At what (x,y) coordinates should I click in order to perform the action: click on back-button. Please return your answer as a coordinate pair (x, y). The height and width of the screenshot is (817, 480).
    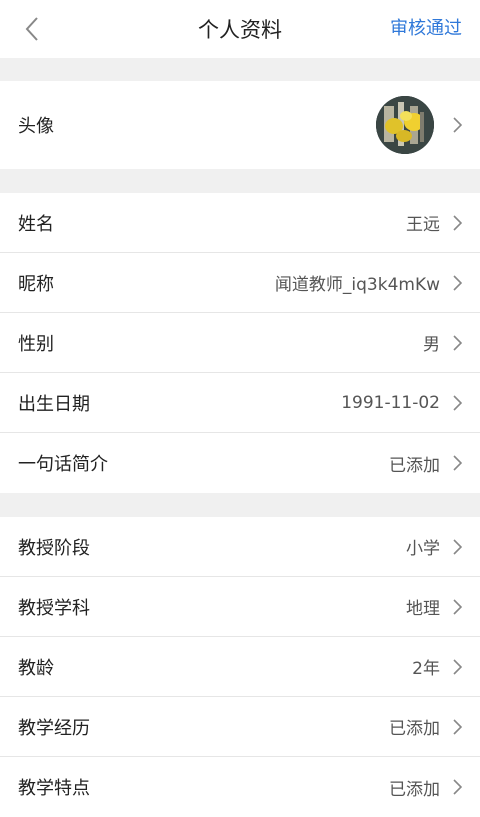
    Looking at the image, I should click on (32, 29).